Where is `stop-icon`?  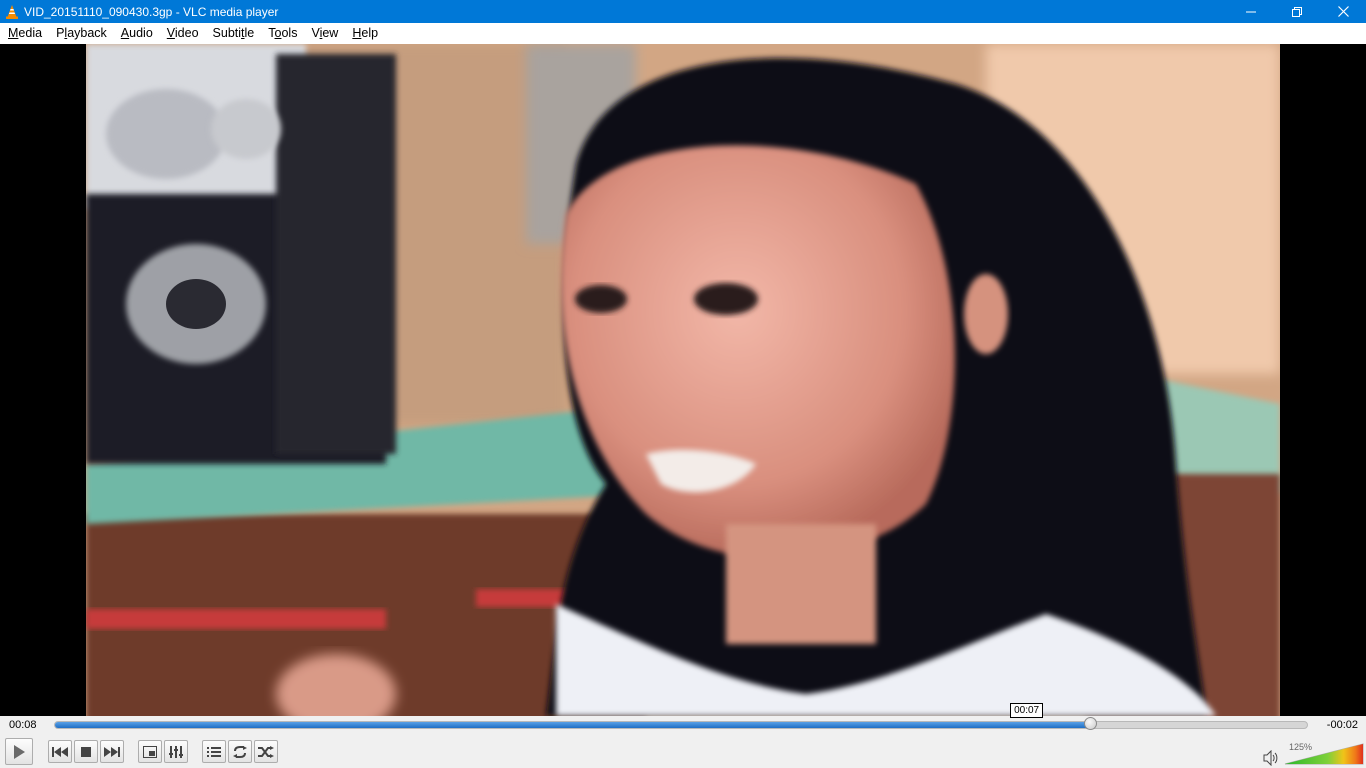
stop-icon is located at coordinates (86, 751).